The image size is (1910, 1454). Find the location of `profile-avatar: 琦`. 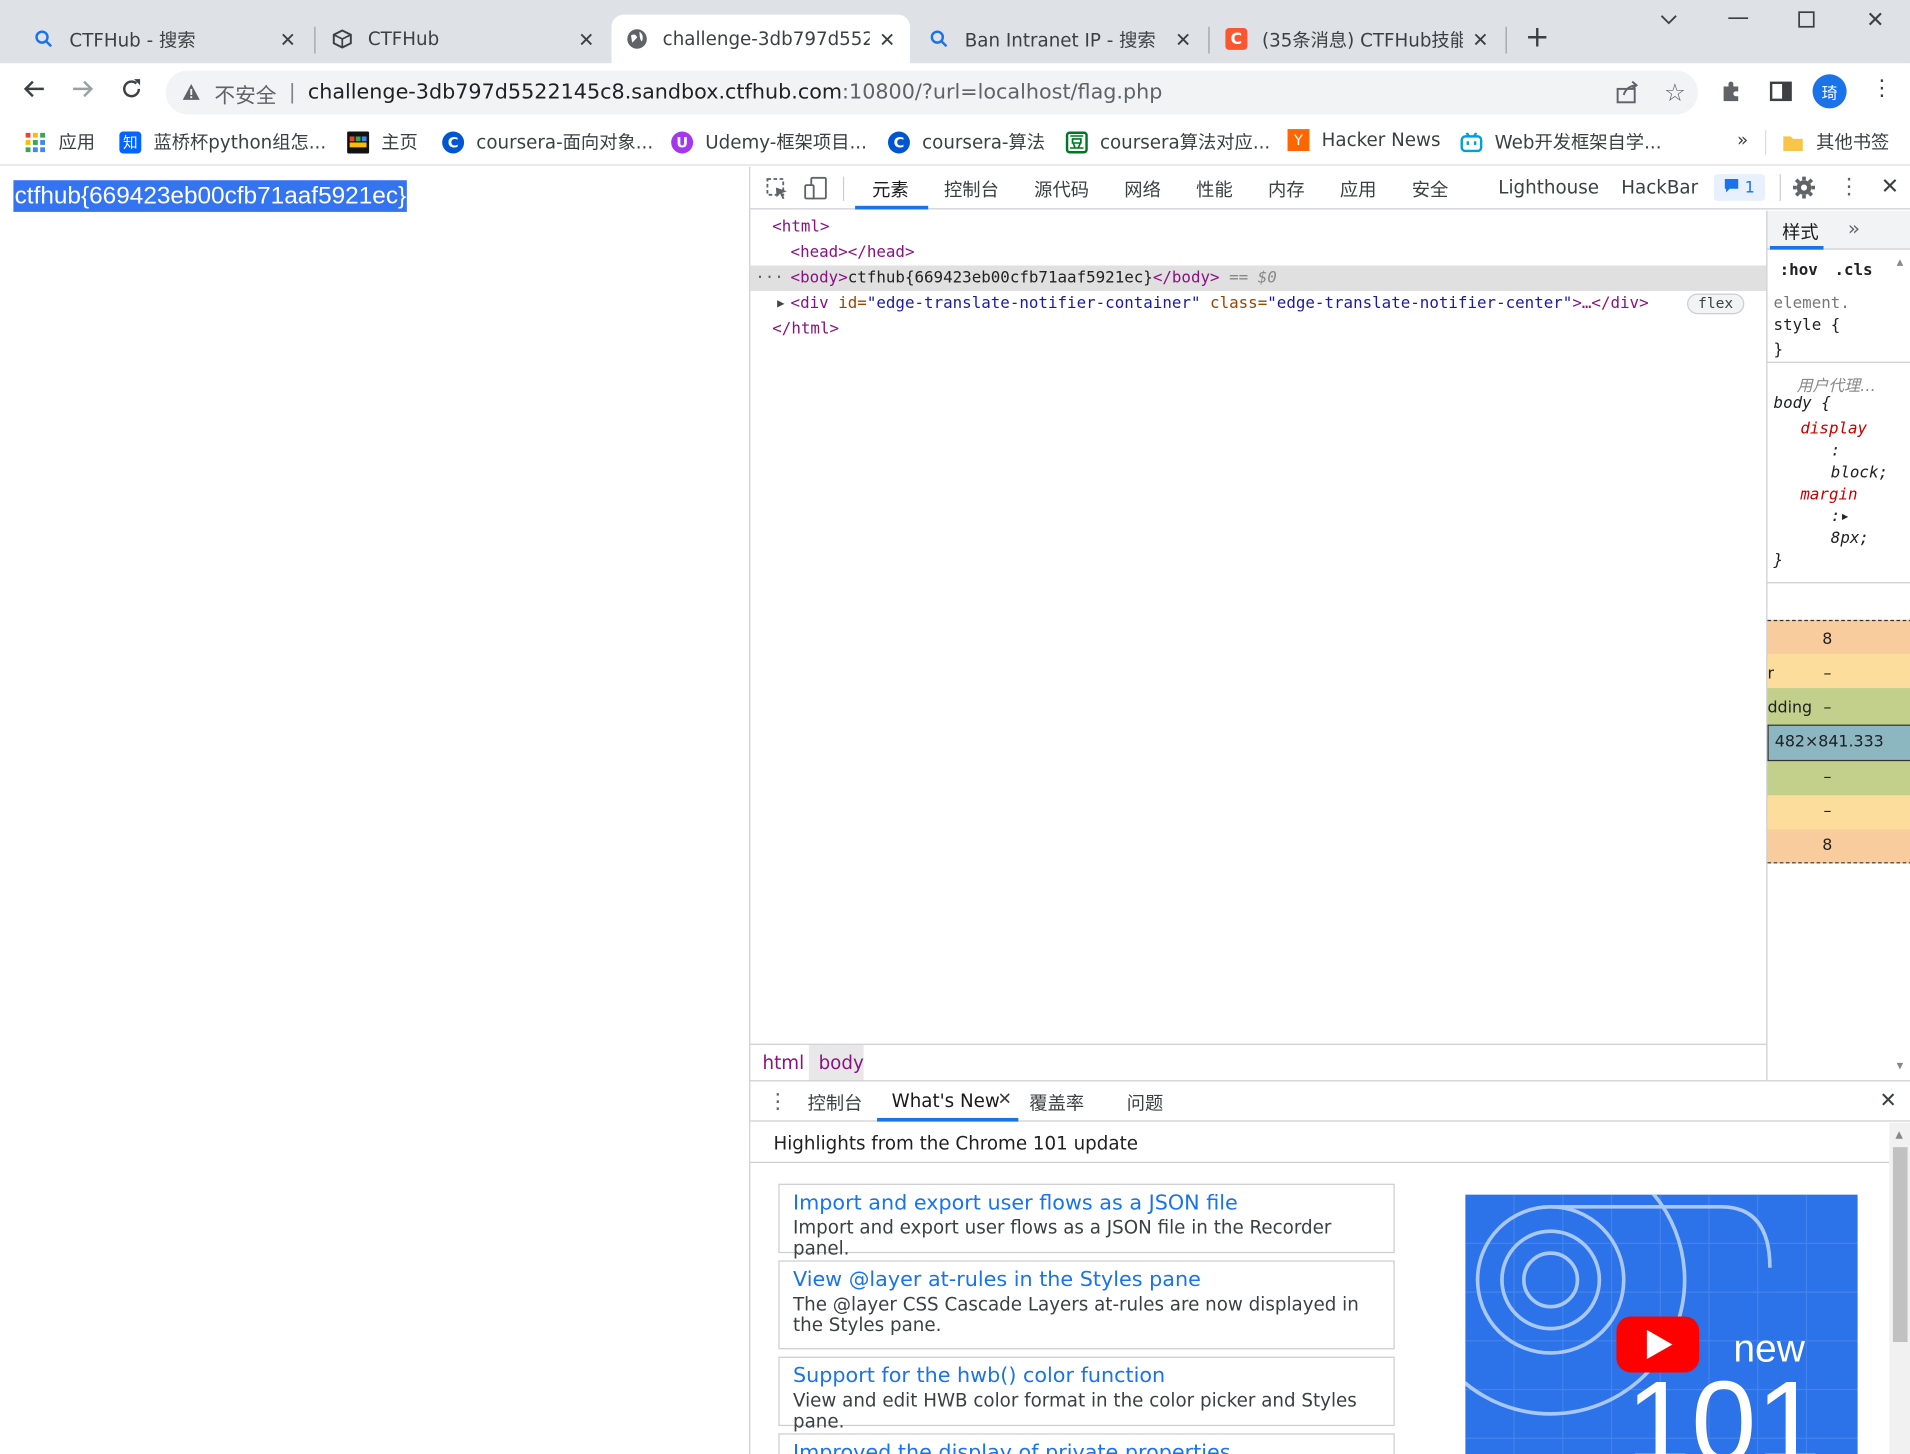

profile-avatar: 琦 is located at coordinates (1829, 91).